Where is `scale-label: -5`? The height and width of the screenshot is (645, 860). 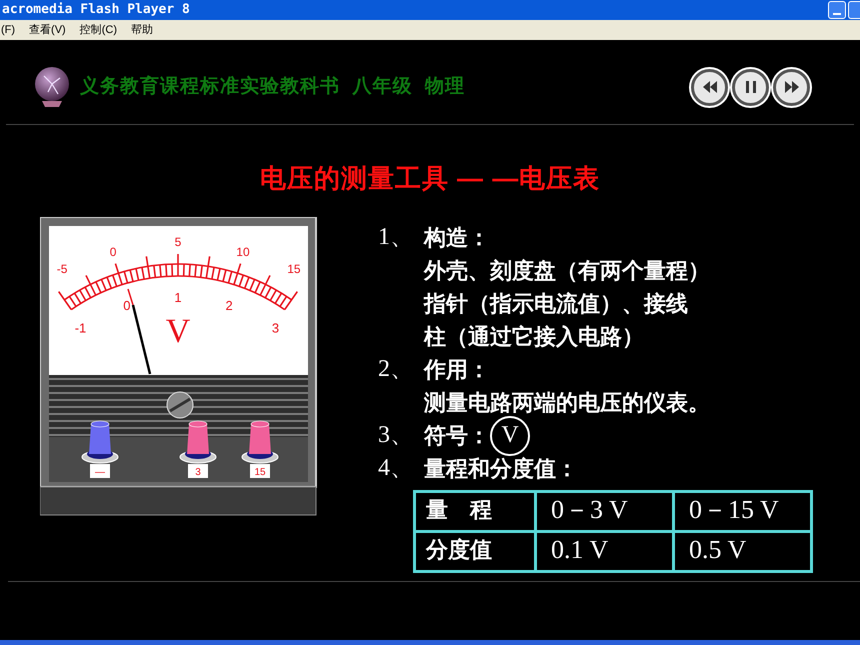
scale-label: -5 is located at coordinates (62, 269).